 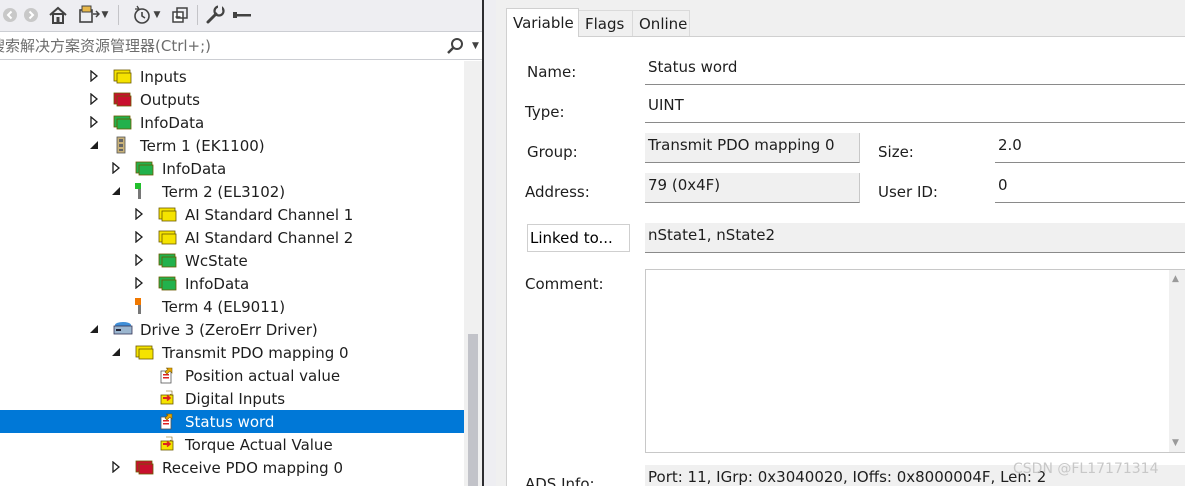 What do you see at coordinates (557, 192) in the screenshot?
I see `address-label: Address:` at bounding box center [557, 192].